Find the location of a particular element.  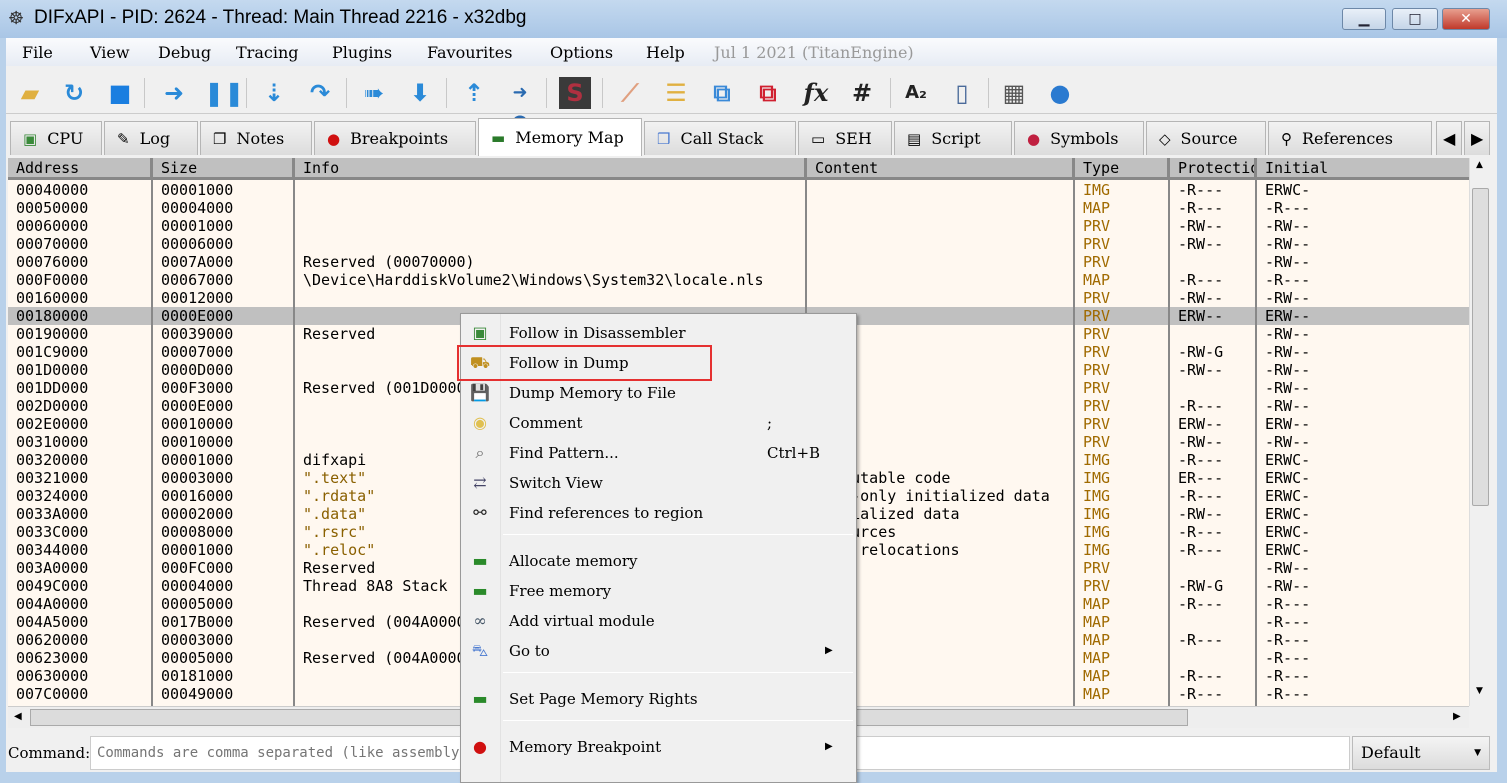

column-initial: Initial is located at coordinates (1363, 169).